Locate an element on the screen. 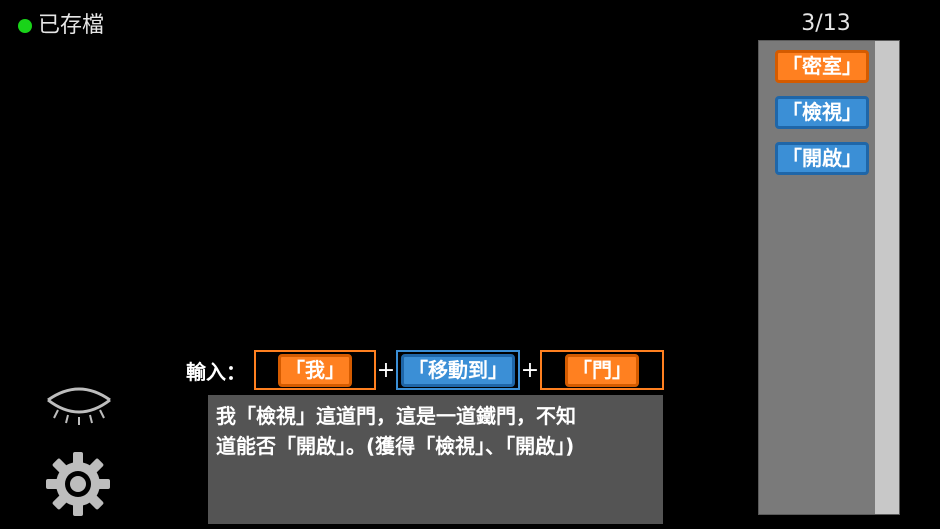 The image size is (940, 529). progress-counter: 3/13 is located at coordinates (826, 23).